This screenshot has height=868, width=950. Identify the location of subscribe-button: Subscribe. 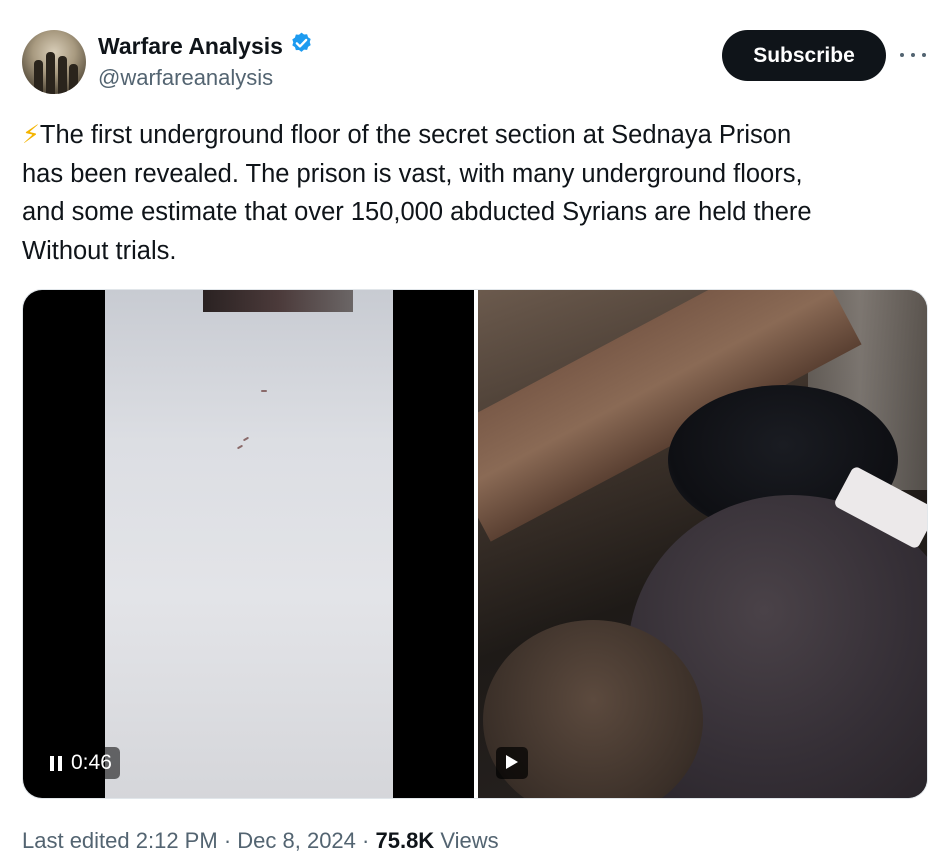
(804, 55).